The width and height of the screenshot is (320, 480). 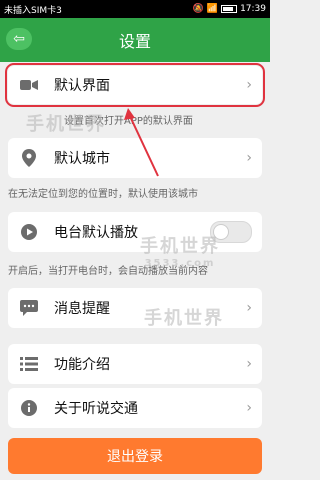 What do you see at coordinates (135, 158) in the screenshot?
I see `setting-default-city: 默认城市 ›` at bounding box center [135, 158].